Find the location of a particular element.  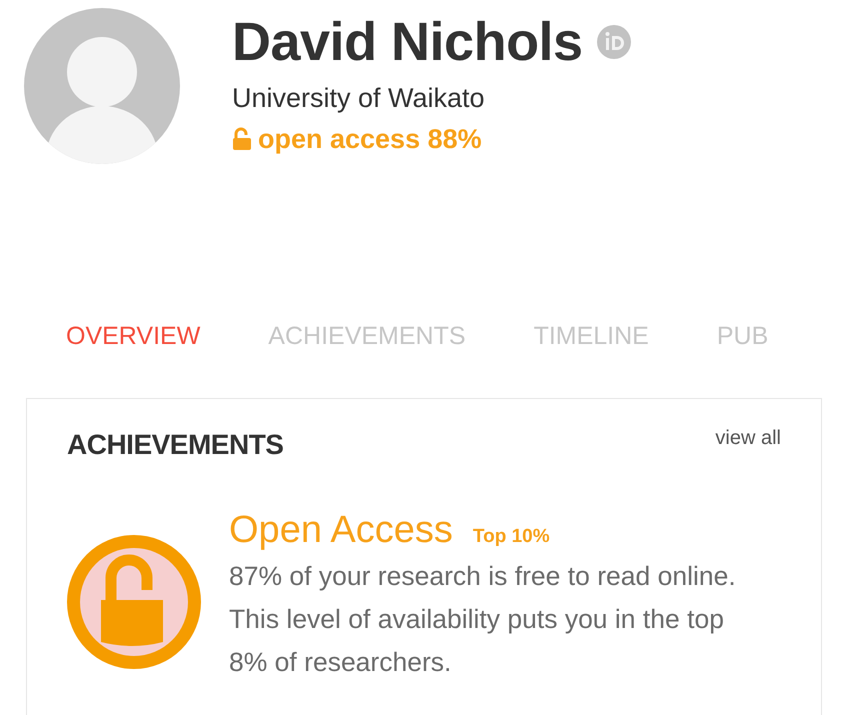

achievement-description: 87% of your research is free to read online. This level of availability puts you in the top 8% of researchers. is located at coordinates (483, 619).